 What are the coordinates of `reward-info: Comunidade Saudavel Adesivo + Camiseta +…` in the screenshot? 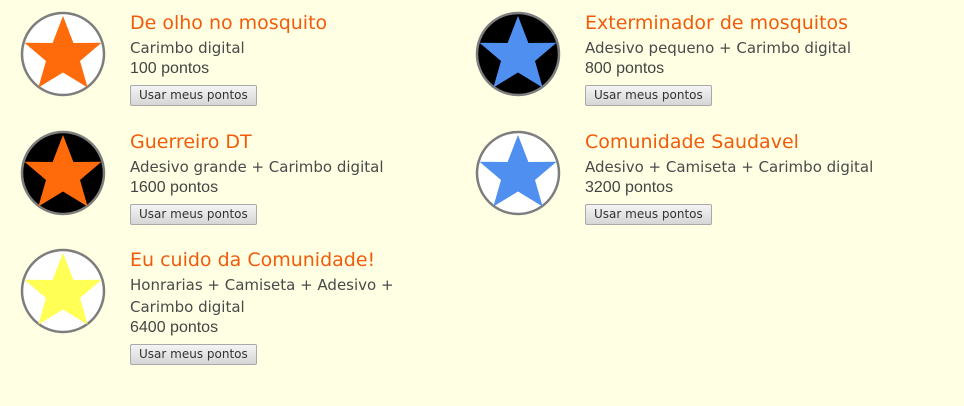 It's located at (735, 177).